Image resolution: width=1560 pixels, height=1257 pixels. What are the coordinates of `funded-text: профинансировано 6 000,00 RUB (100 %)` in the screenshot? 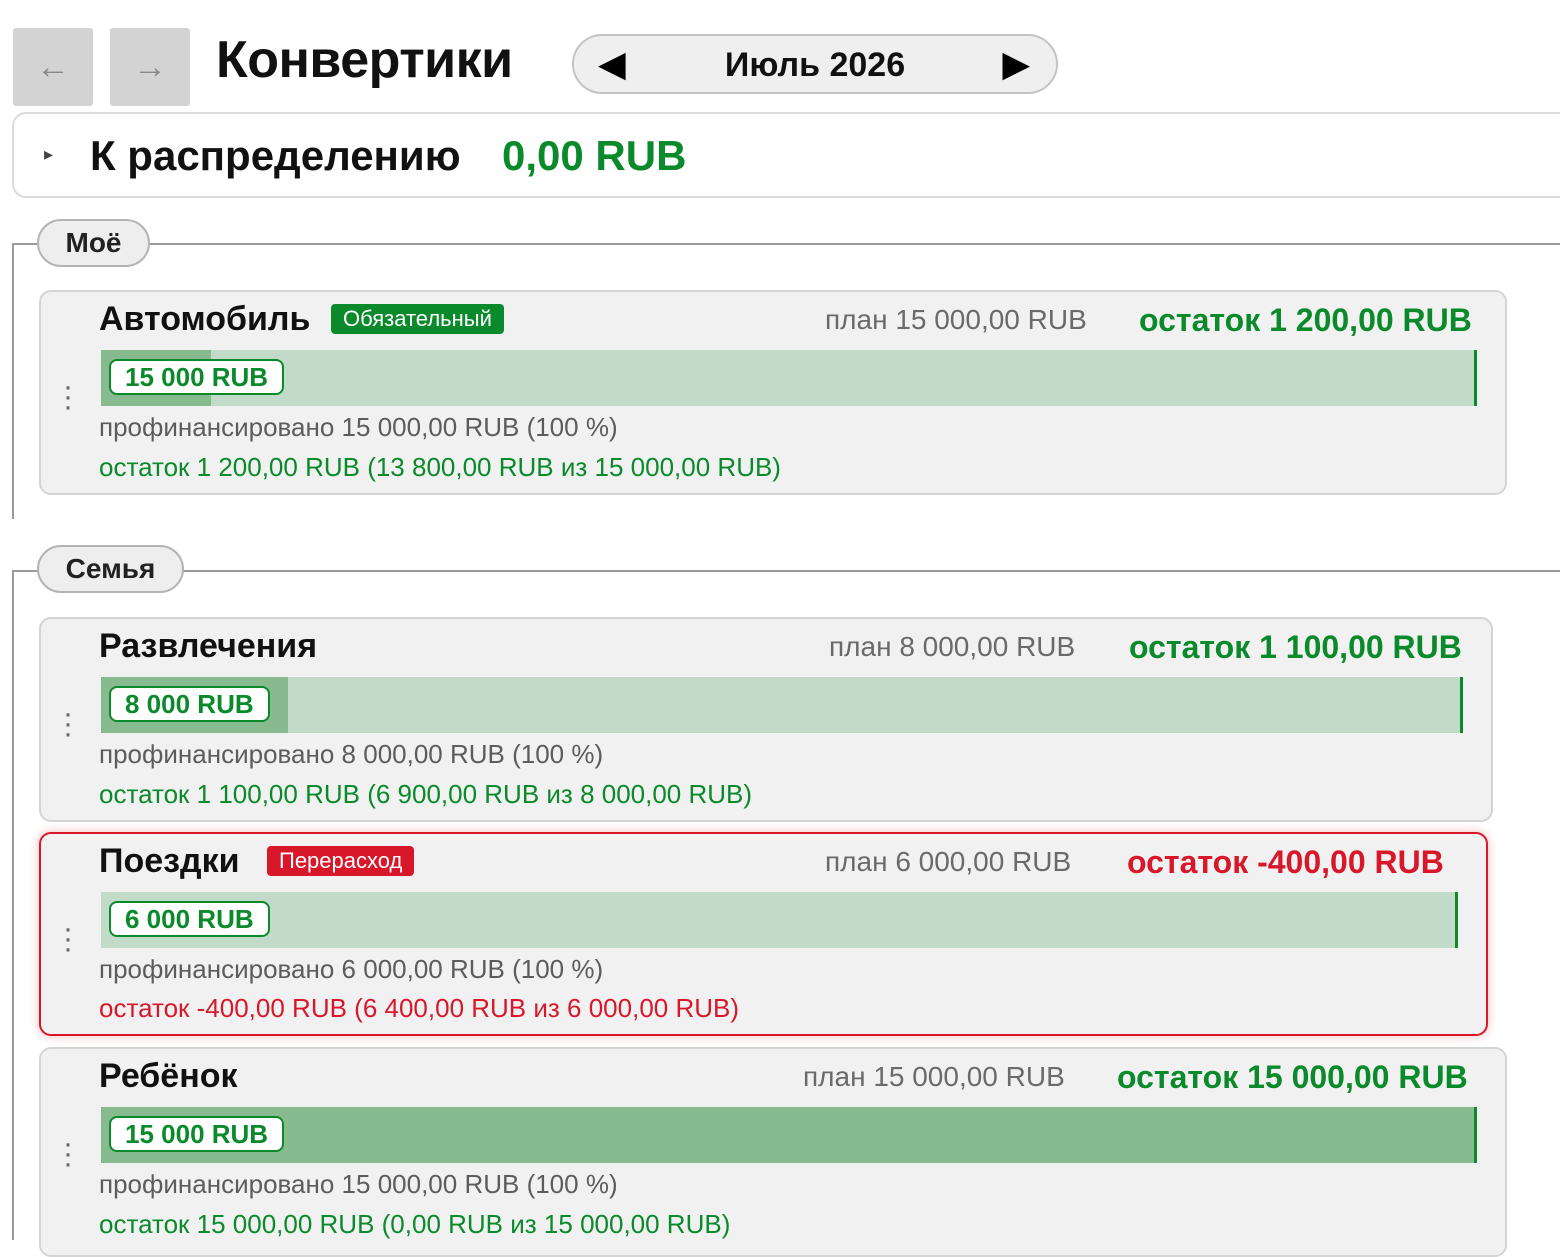 It's located at (351, 969).